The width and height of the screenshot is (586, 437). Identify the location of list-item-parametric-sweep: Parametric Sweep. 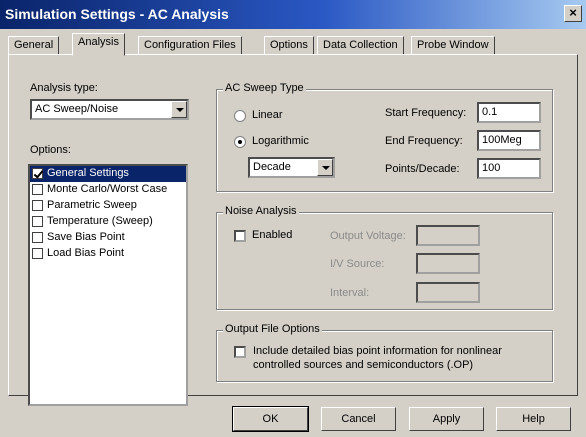
(108, 206).